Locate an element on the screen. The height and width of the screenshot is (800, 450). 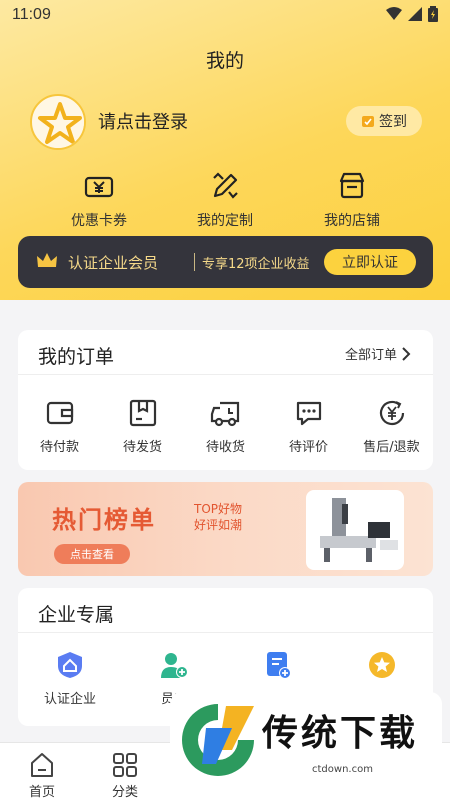
crown-icon is located at coordinates (47, 260).